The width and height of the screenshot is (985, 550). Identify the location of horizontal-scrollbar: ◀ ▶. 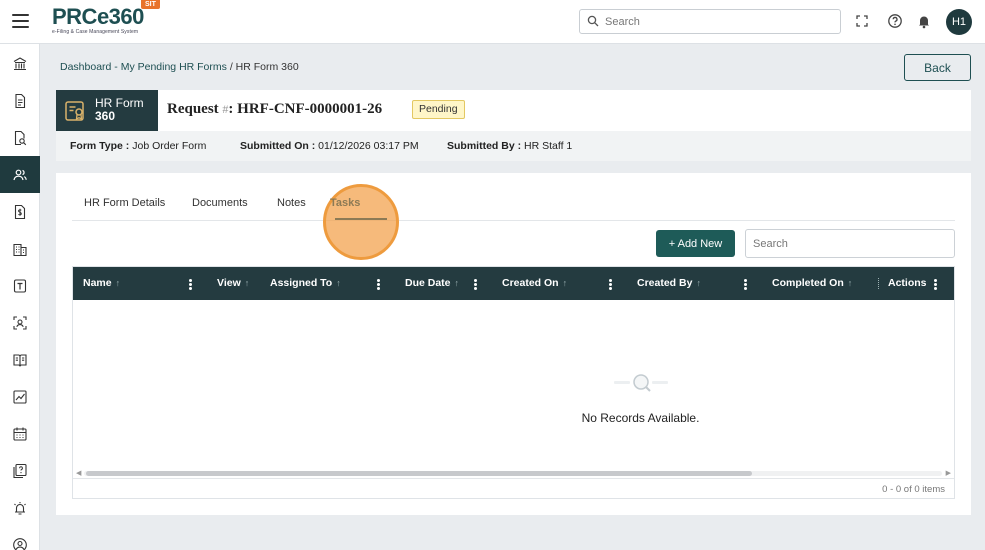
(513, 473).